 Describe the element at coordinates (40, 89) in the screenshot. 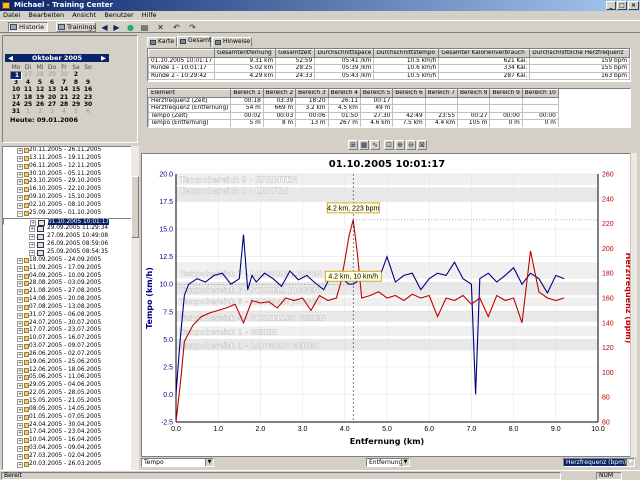

I see `calendar-day: 12` at that location.